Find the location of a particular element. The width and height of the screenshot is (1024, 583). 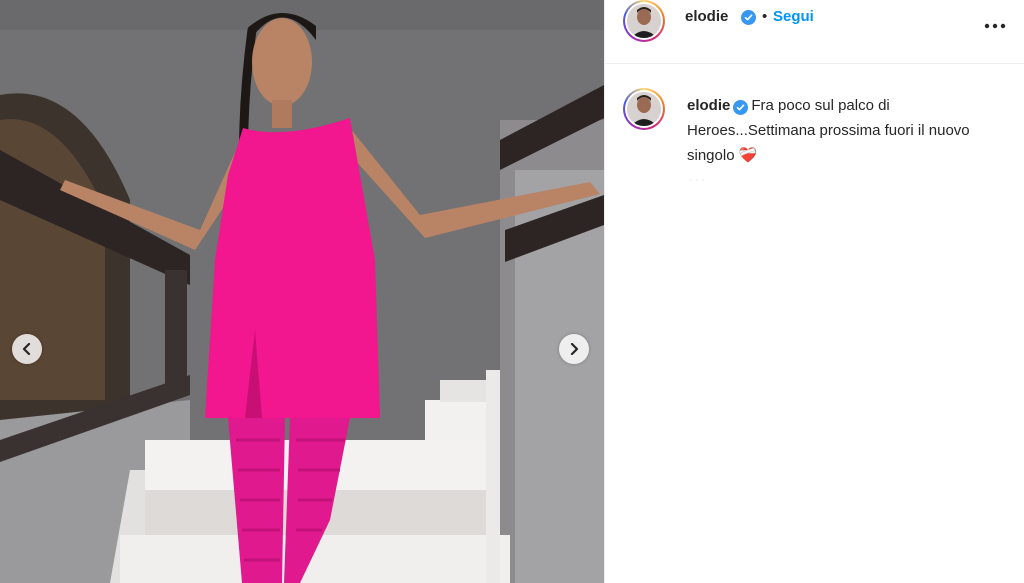

chevron-right-icon is located at coordinates (574, 349).